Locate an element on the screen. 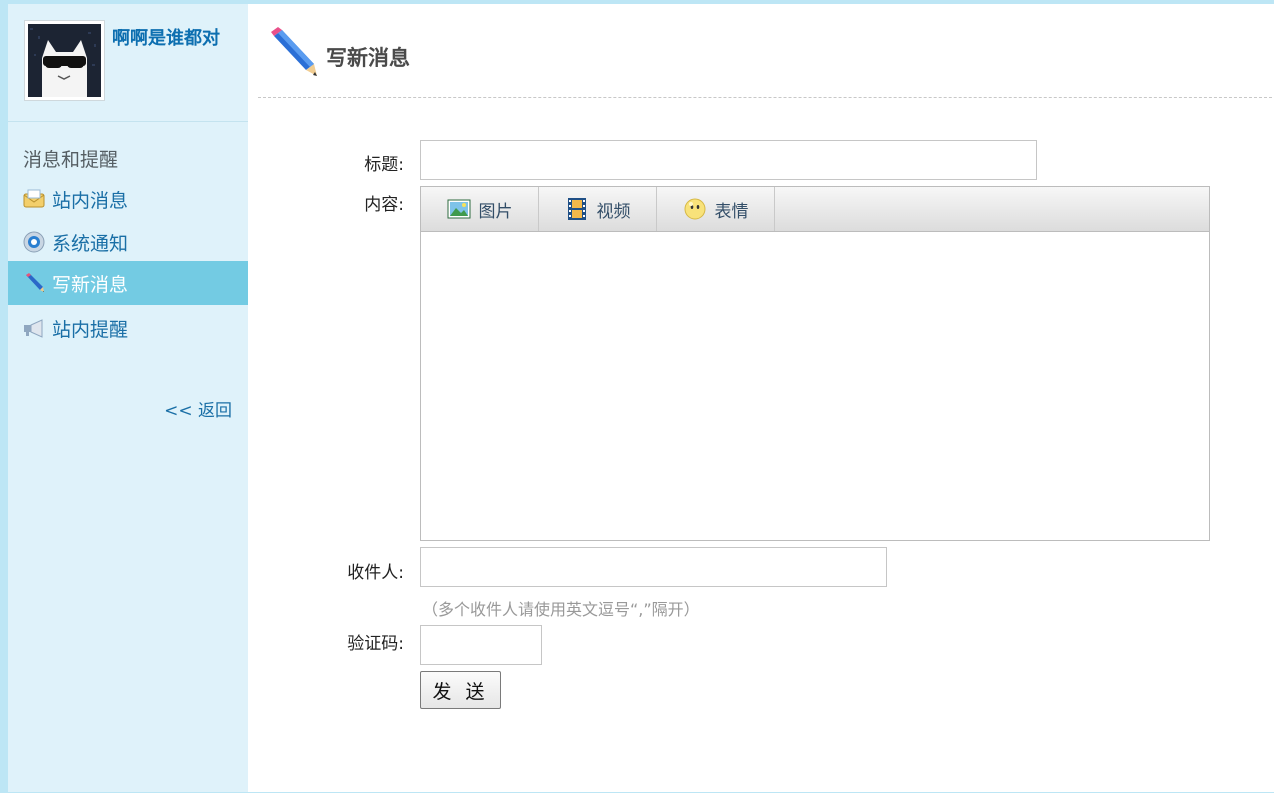 This screenshot has height=802, width=1274. recipient-input is located at coordinates (653, 567).